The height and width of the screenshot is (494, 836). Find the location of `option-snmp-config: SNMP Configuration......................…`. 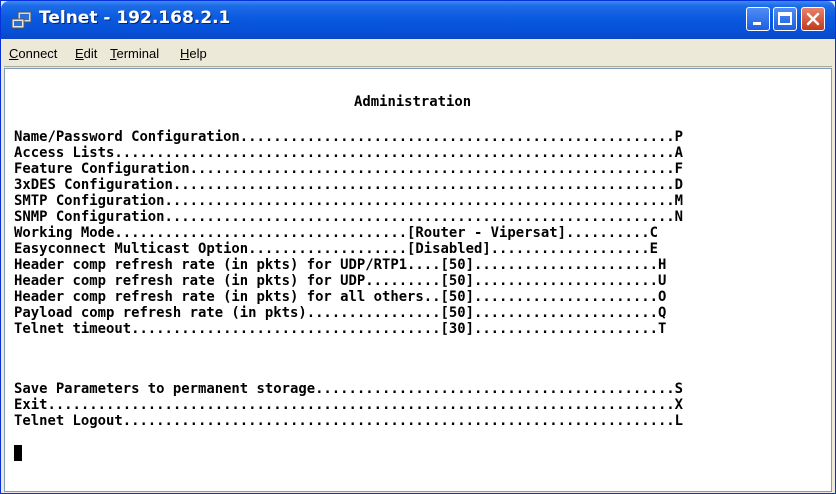

option-snmp-config: SNMP Configuration......................… is located at coordinates (349, 217).